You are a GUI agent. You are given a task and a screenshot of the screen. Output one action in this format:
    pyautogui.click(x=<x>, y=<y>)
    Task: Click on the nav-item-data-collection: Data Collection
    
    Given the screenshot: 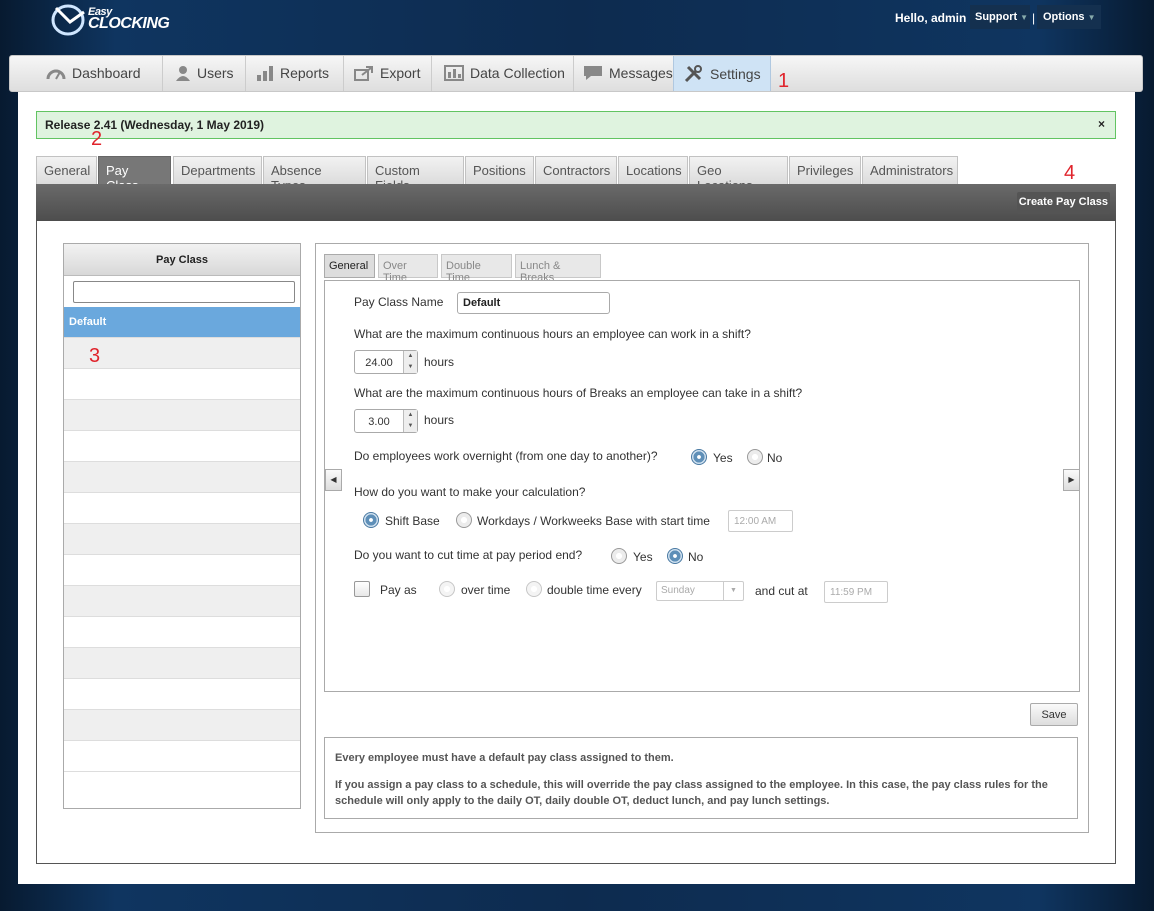 What is the action you would take?
    pyautogui.click(x=503, y=73)
    